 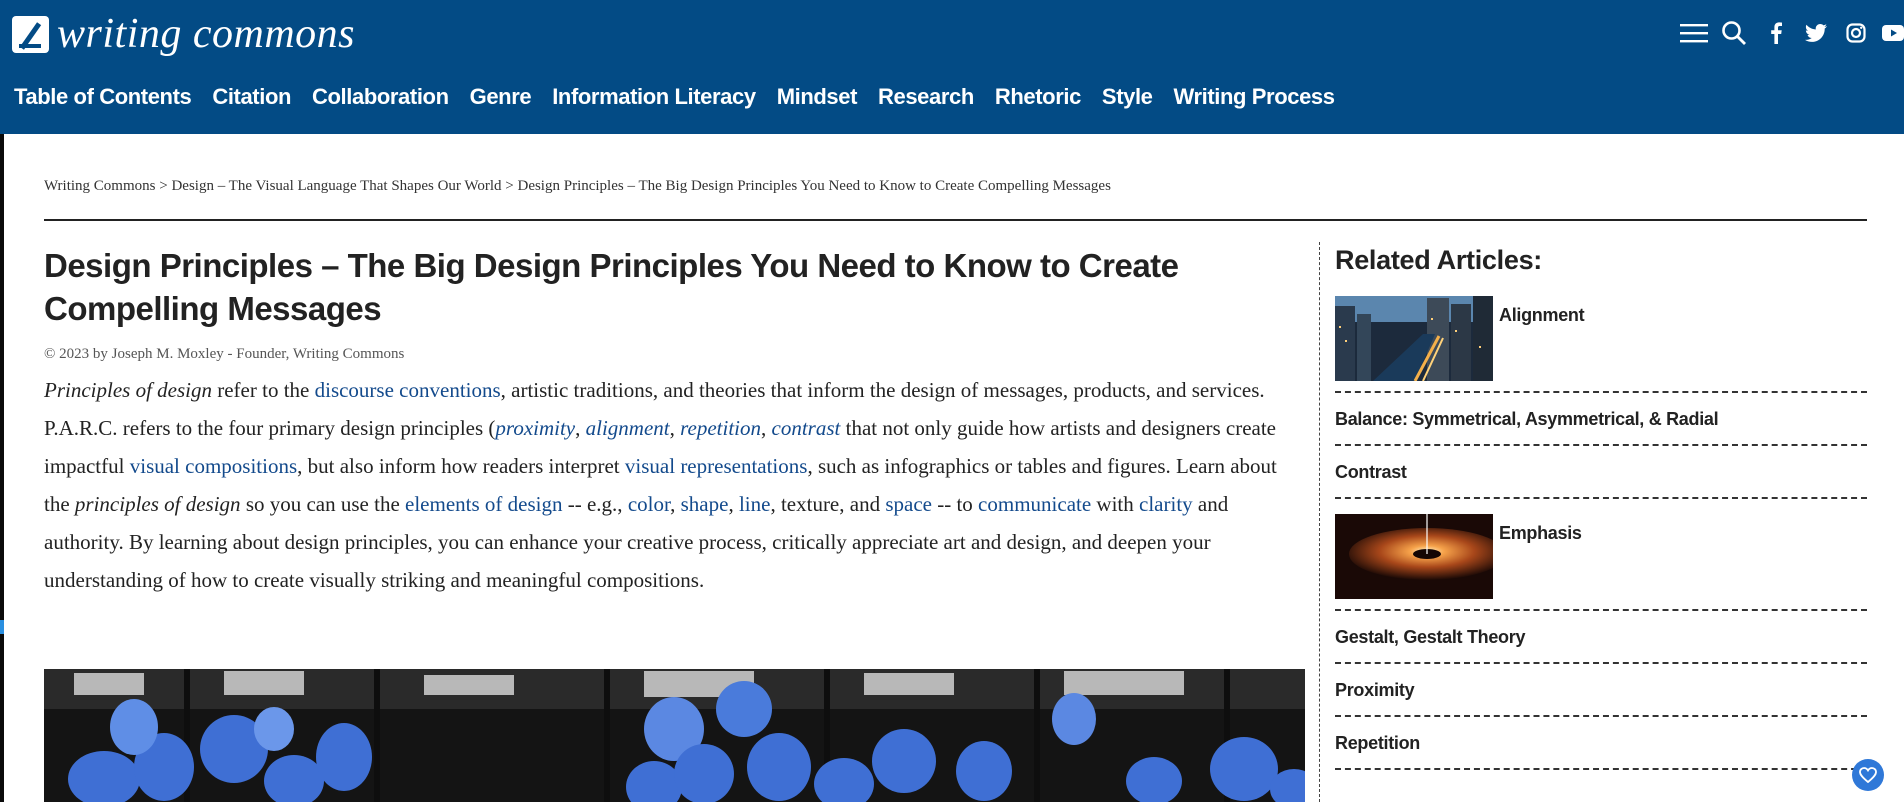 I want to click on breadcrumb-item-home: Writing Commons, so click(x=99, y=186).